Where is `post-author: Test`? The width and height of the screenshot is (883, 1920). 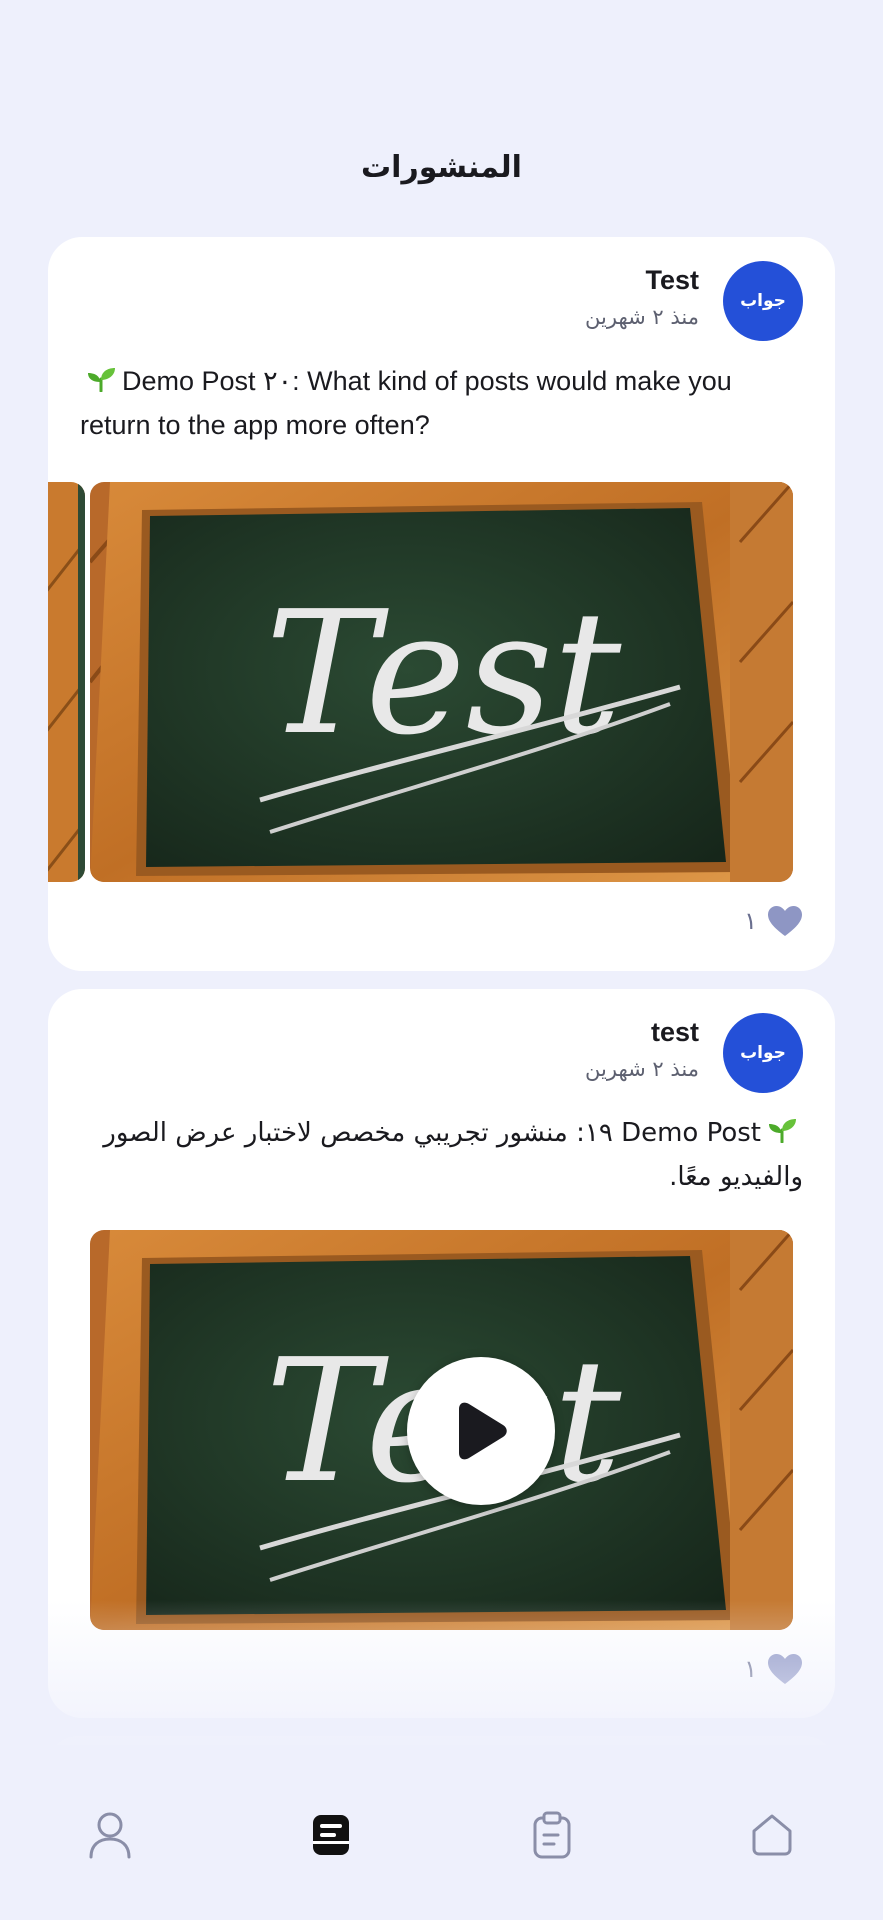 post-author: Test is located at coordinates (672, 280).